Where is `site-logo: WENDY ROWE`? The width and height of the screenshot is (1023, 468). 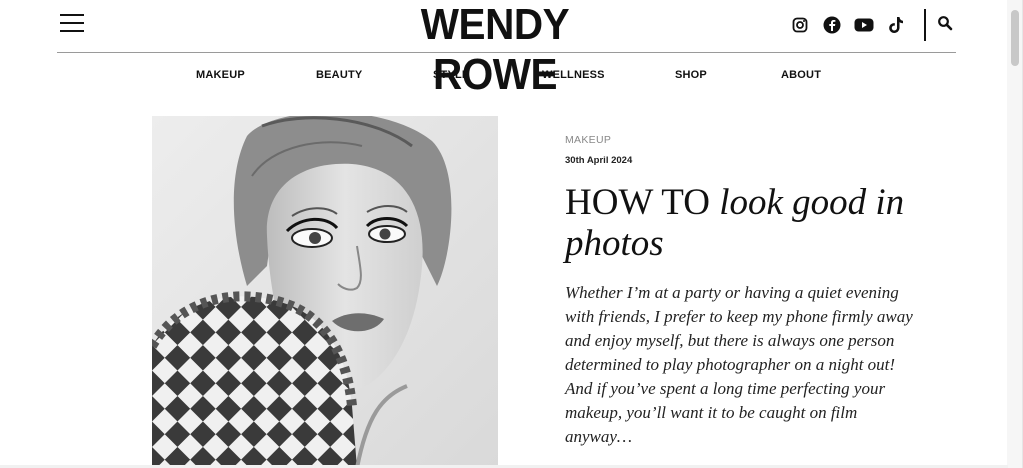
site-logo: WENDY ROWE is located at coordinates (495, 49).